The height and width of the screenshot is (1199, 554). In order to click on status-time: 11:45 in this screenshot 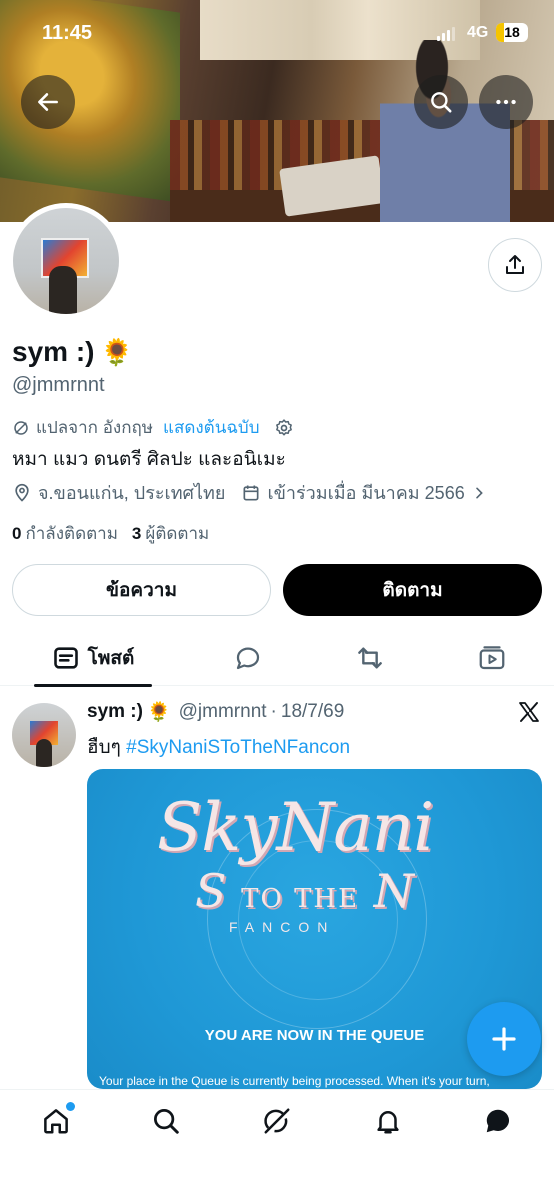, I will do `click(67, 33)`.